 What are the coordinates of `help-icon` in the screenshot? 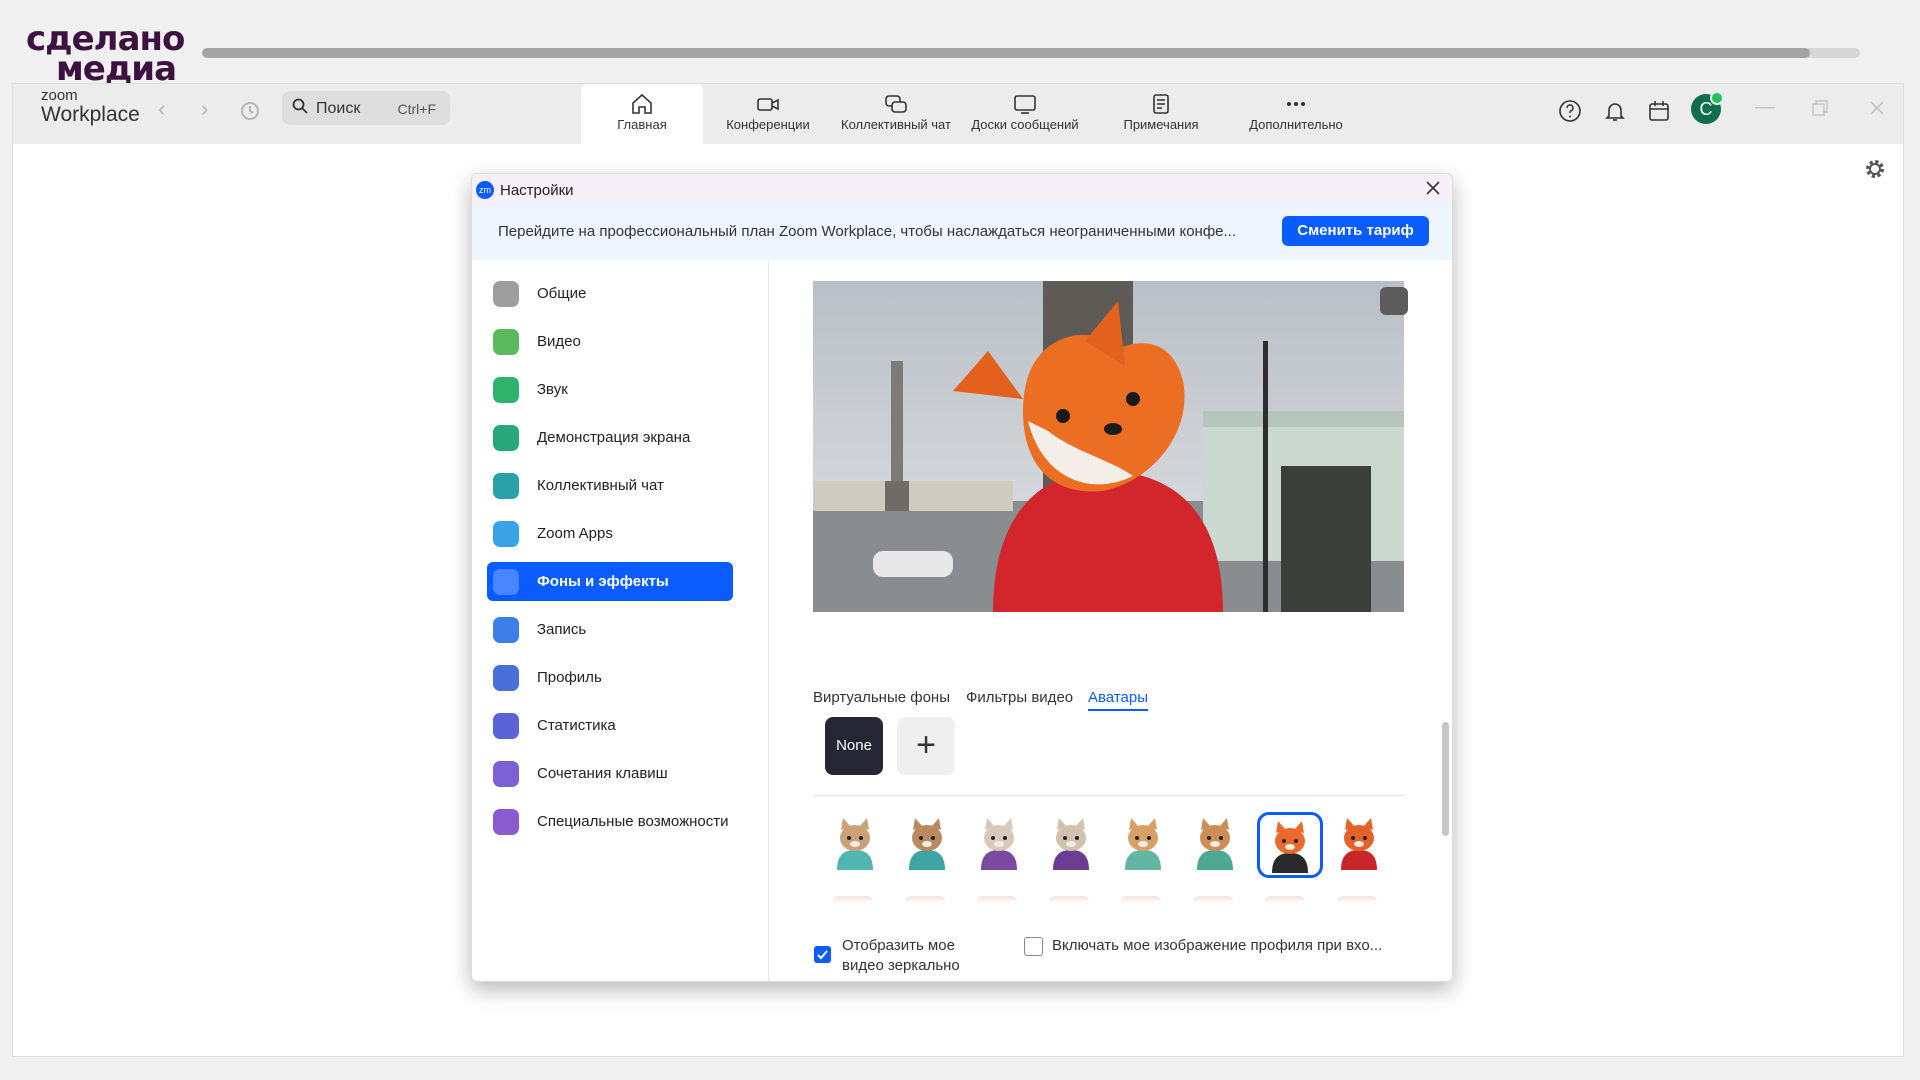 It's located at (1570, 111).